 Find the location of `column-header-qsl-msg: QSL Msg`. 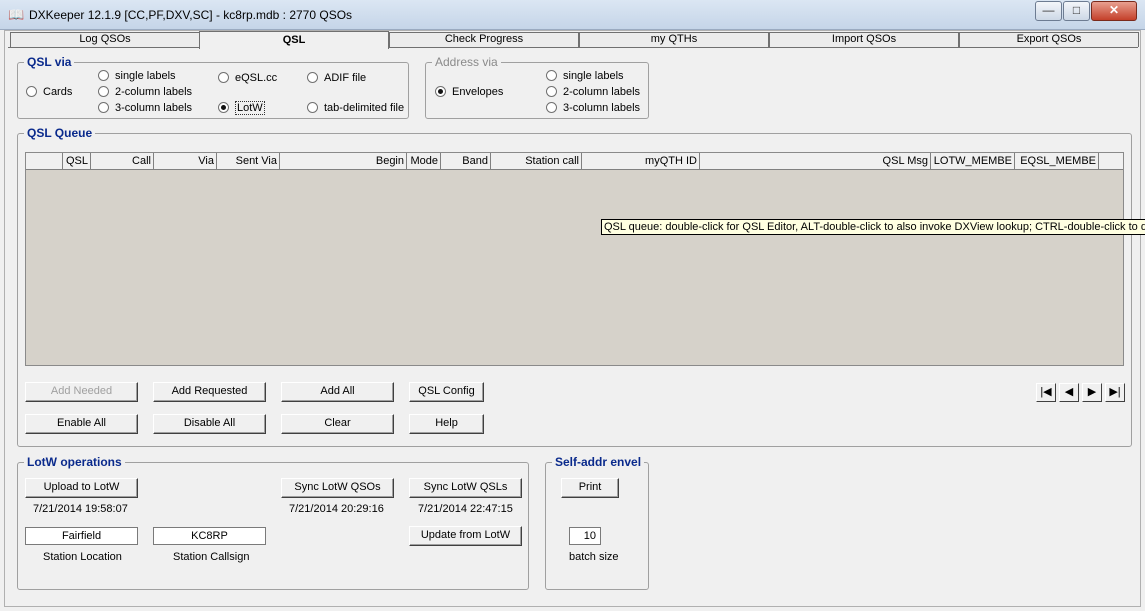

column-header-qsl-msg: QSL Msg is located at coordinates (815, 161).